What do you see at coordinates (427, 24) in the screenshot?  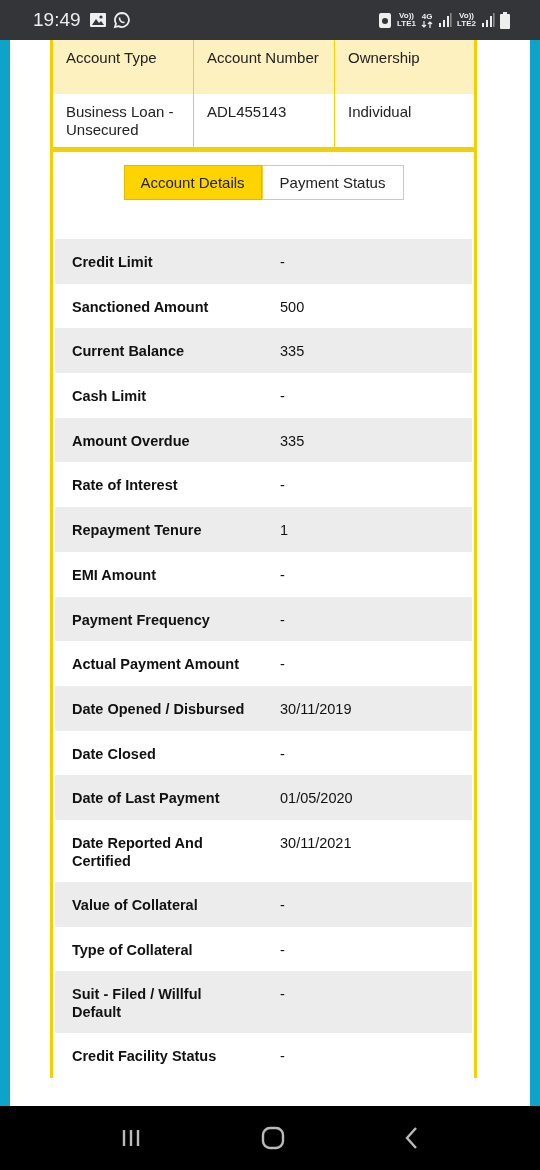 I see `data-arrows-icon` at bounding box center [427, 24].